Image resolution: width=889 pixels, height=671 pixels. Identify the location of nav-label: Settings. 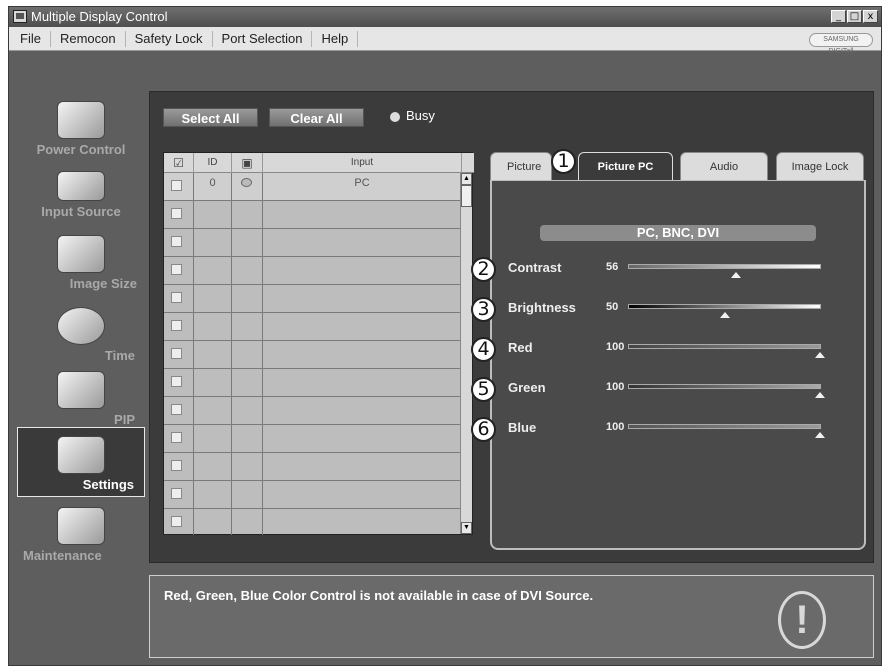
(108, 484).